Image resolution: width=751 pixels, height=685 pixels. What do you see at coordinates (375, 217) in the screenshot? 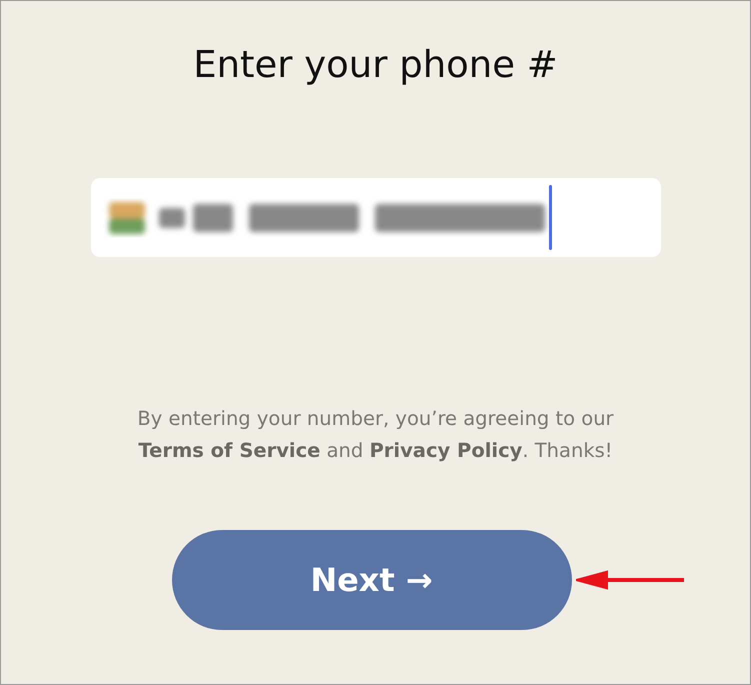
I see `phone-input-field` at bounding box center [375, 217].